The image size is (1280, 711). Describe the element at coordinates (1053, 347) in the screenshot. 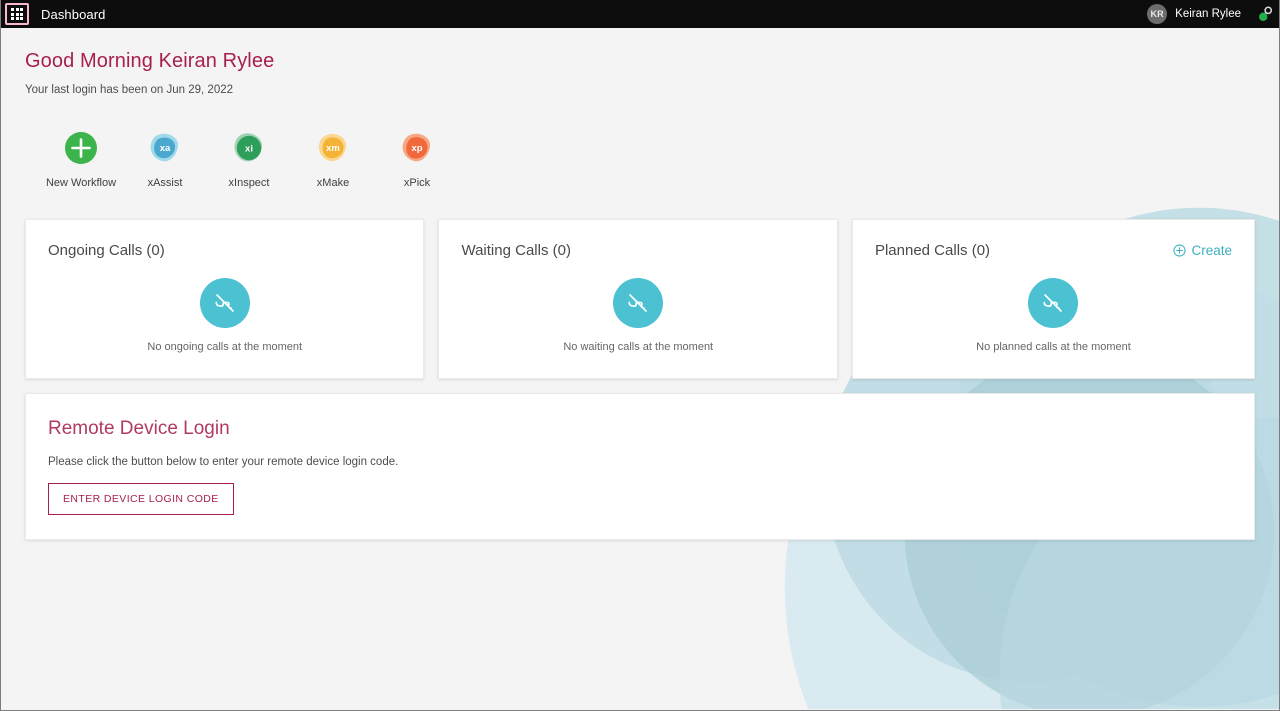

I see `empty-state-text: No planned calls at the moment` at that location.